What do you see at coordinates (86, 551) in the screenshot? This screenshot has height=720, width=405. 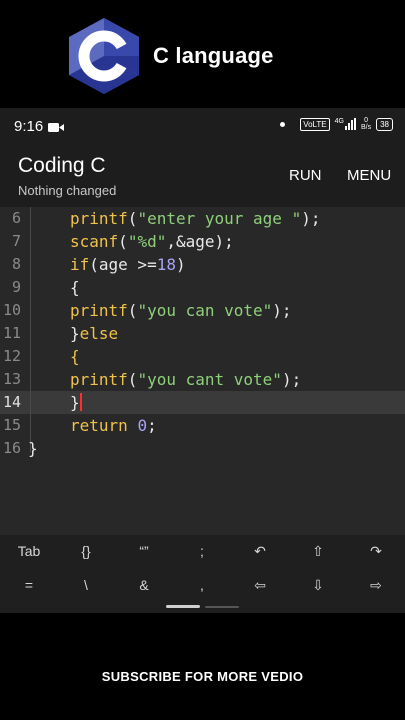 I see `braces-key: {}` at bounding box center [86, 551].